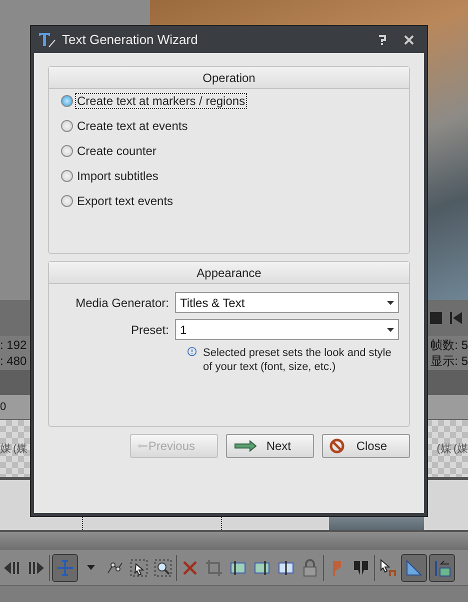 Image resolution: width=468 pixels, height=602 pixels. I want to click on dropdown-field: Titles & Text, so click(286, 302).